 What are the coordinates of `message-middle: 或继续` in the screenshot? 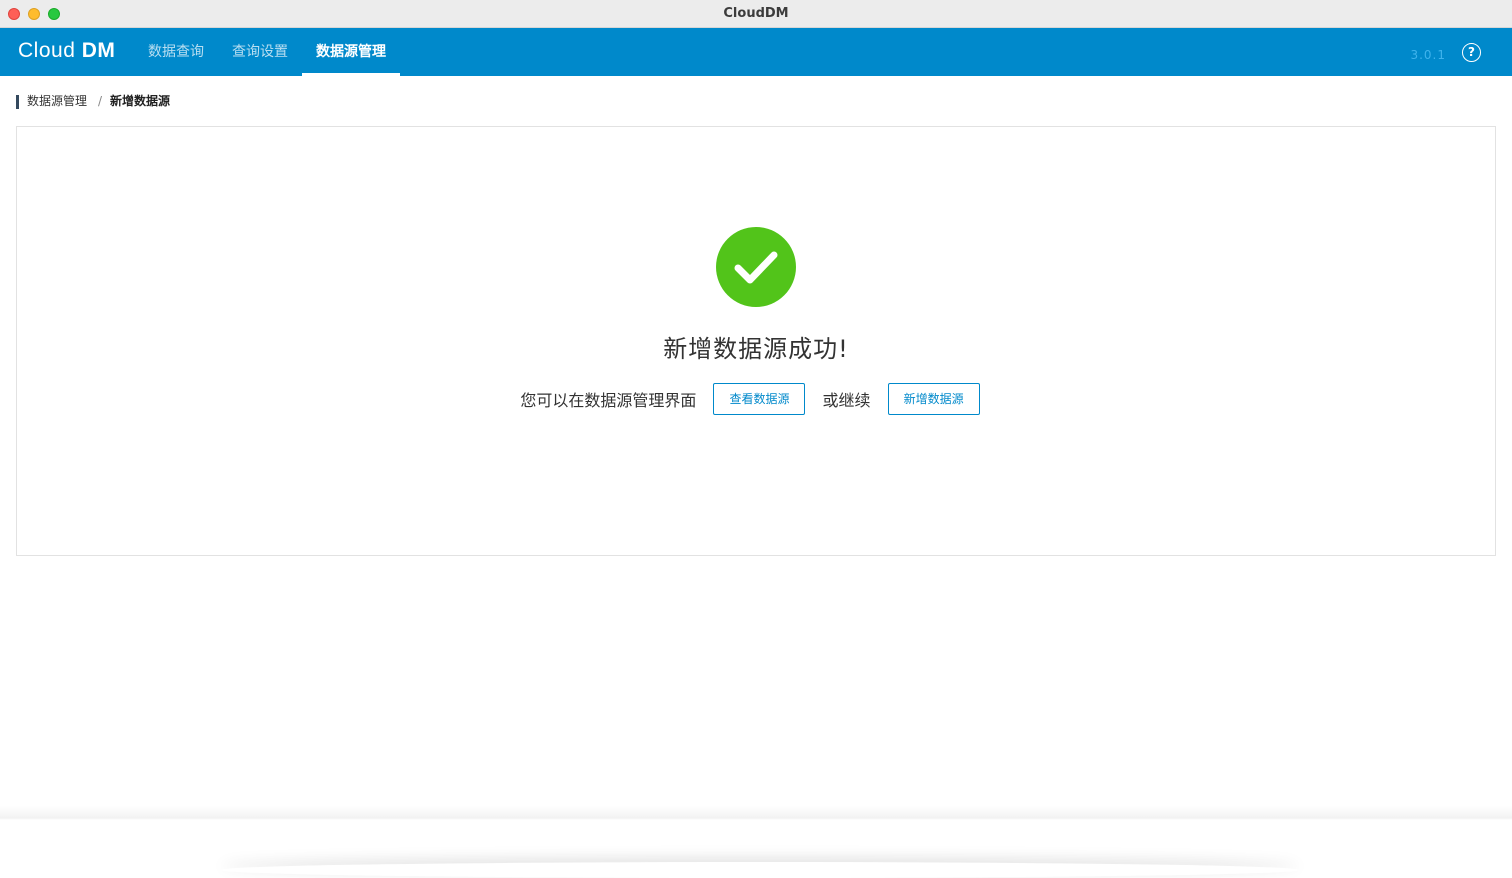 It's located at (846, 400).